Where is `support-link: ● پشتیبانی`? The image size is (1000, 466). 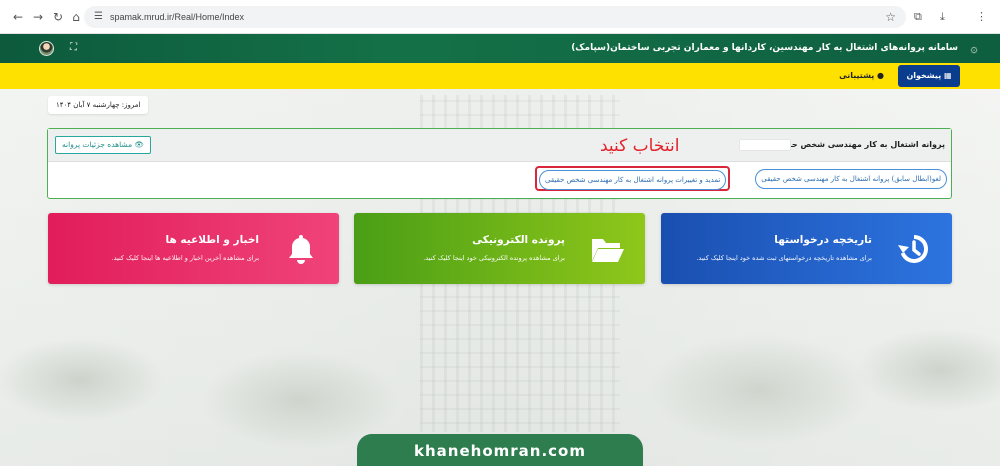
support-link: ● پشتیبانی is located at coordinates (861, 76).